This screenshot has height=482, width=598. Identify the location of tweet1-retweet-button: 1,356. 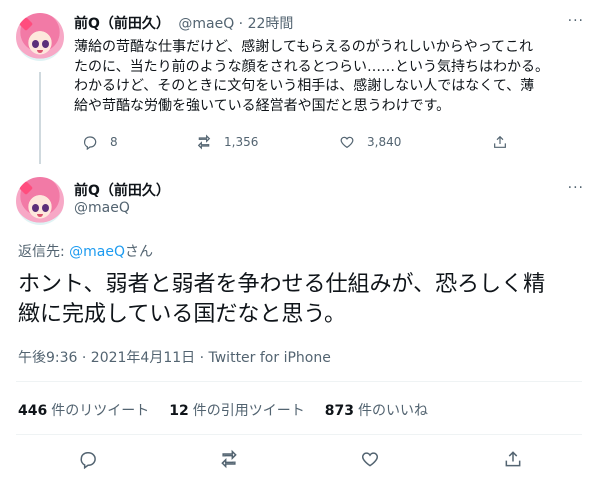
(227, 142).